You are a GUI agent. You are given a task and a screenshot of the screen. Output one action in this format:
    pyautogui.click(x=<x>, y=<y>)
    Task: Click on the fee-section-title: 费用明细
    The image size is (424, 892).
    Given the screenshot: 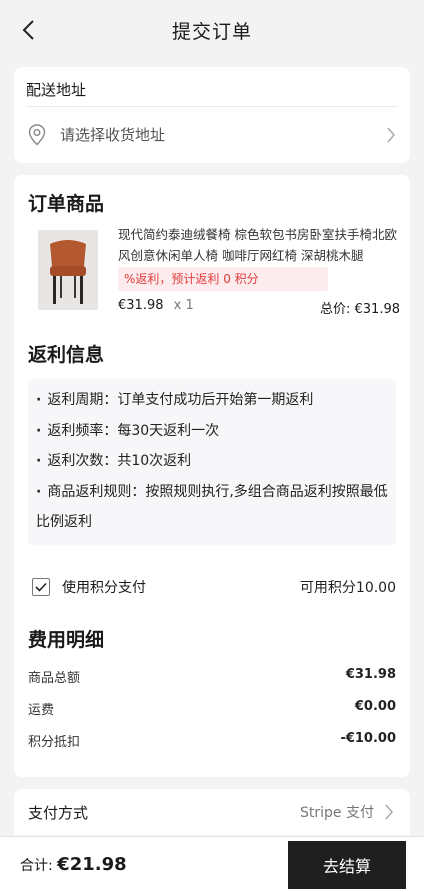 What is the action you would take?
    pyautogui.click(x=66, y=640)
    